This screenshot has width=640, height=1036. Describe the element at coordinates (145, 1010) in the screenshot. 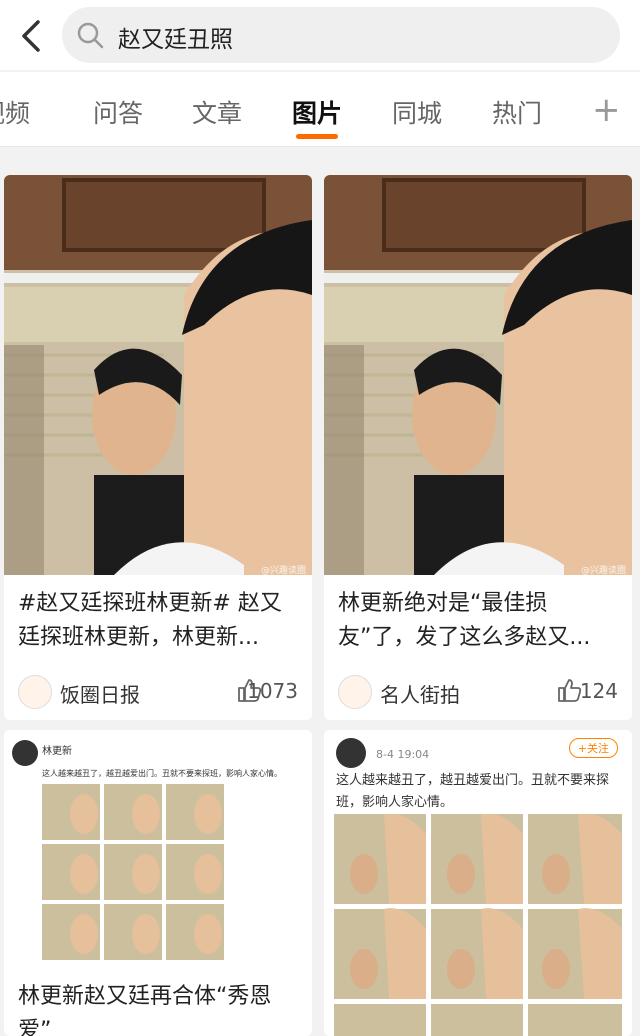

I see `card-caption: 林更新赵又廷再合体“秀恩爱”` at that location.